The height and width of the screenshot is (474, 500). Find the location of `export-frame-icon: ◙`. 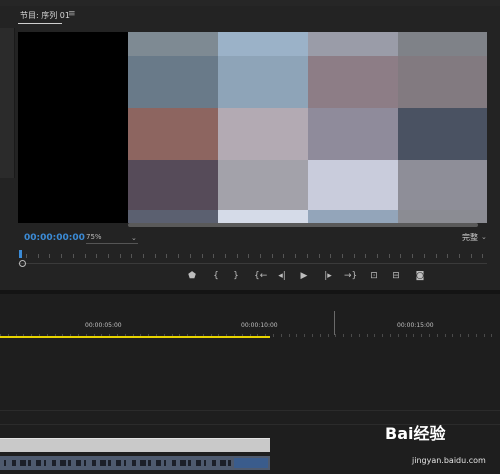

export-frame-icon: ◙ is located at coordinates (420, 276).